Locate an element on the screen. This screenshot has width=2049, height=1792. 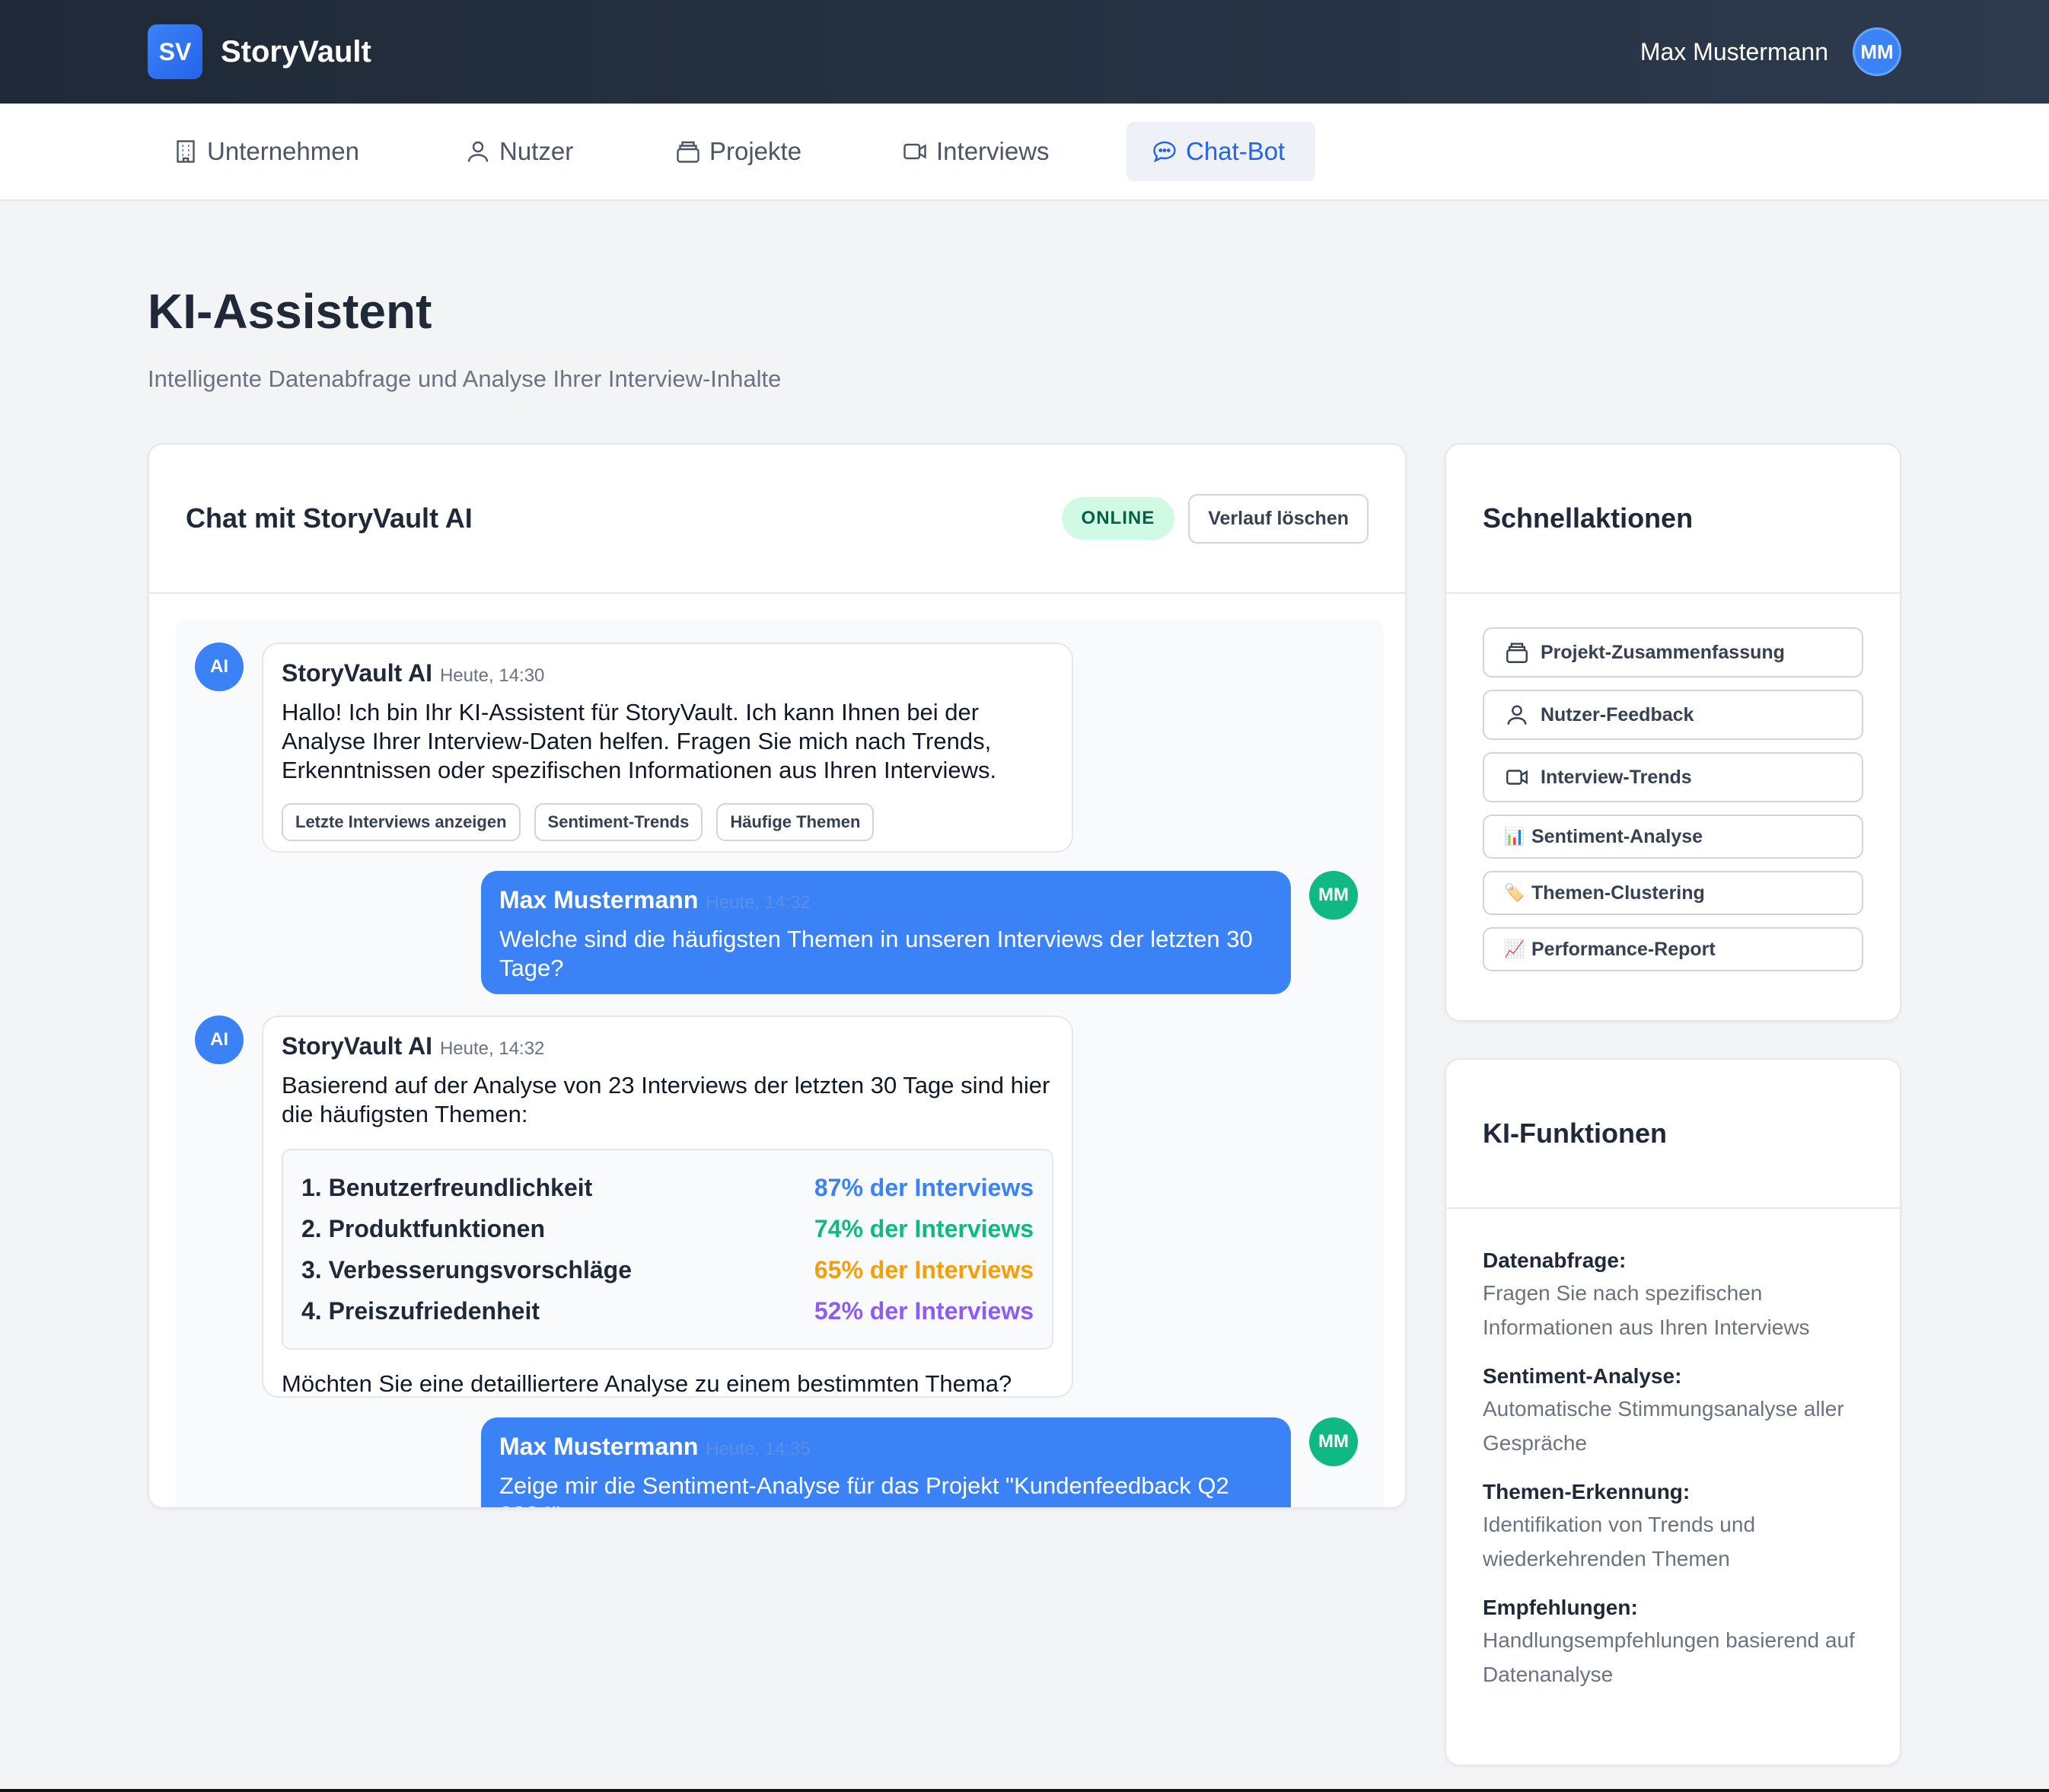
quick-action-sentiment-analyse: 📊 Sentiment-Analyse is located at coordinates (1673, 837).